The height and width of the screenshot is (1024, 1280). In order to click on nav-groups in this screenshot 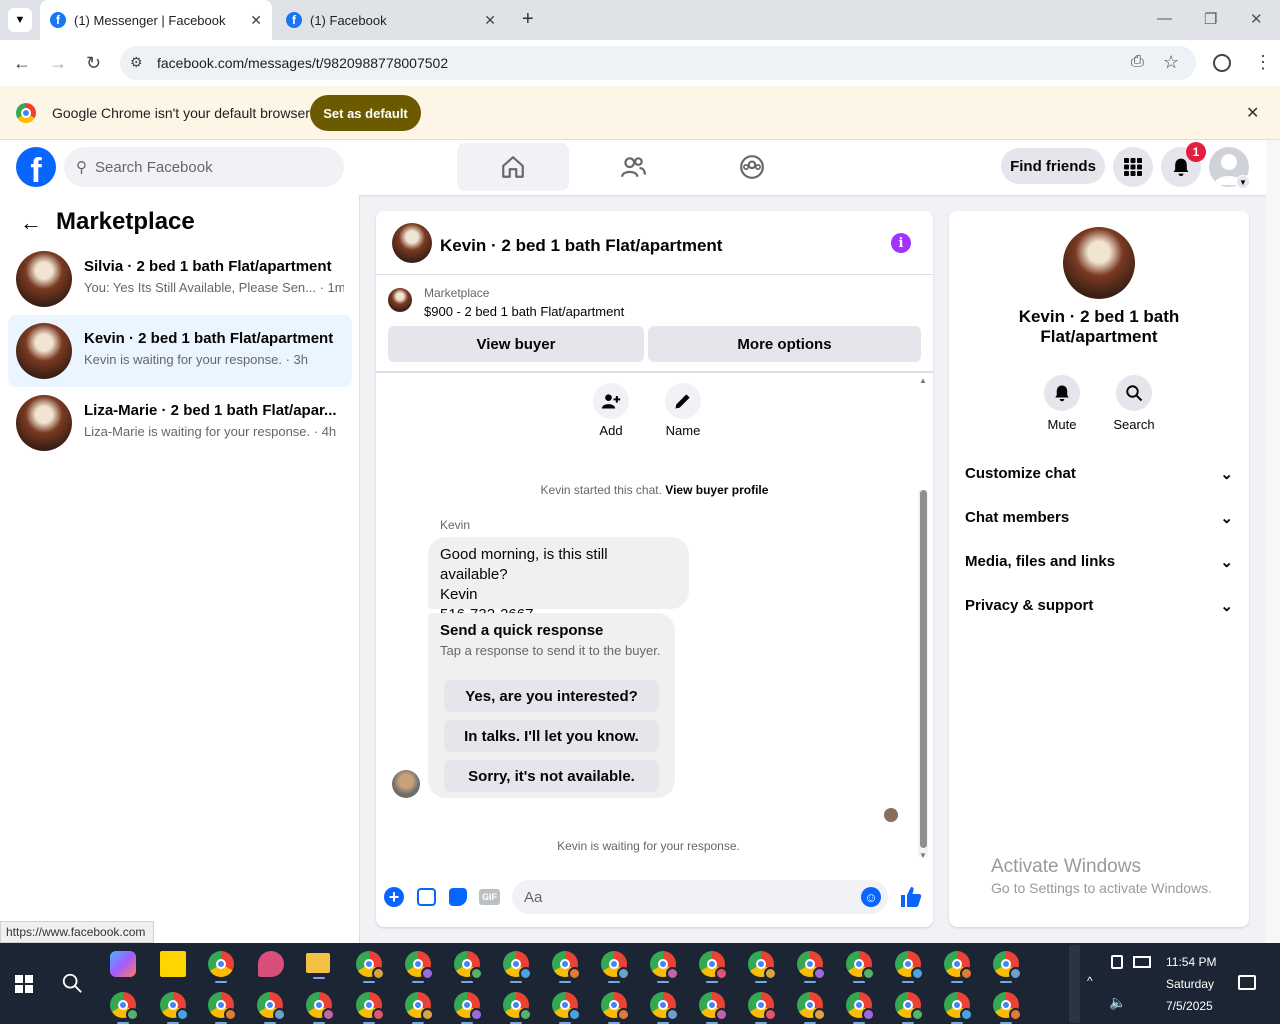, I will do `click(752, 167)`.